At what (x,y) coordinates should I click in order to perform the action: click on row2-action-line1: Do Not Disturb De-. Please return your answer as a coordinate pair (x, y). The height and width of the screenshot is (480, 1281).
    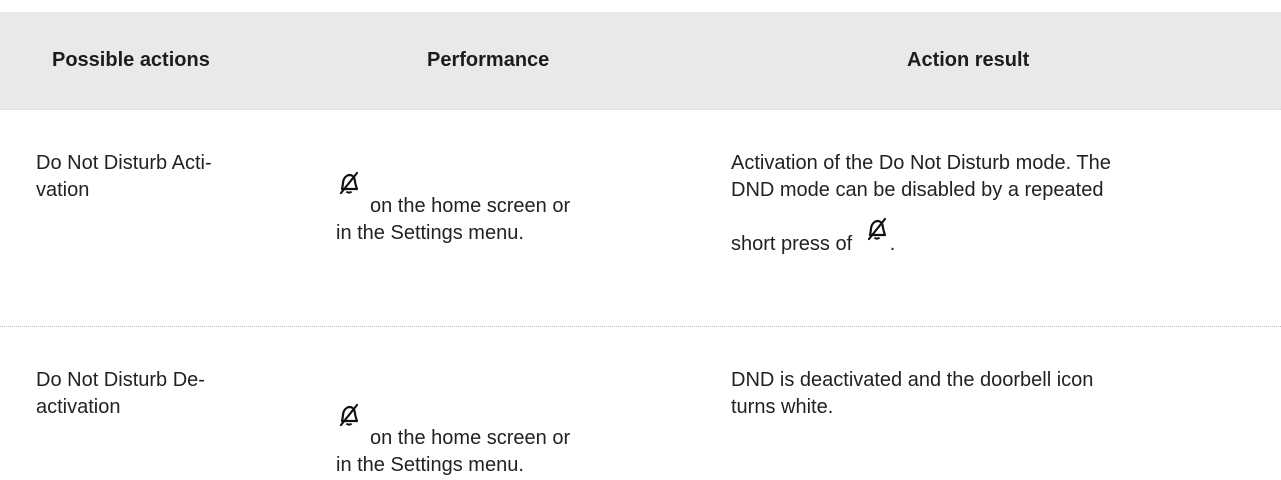
    Looking at the image, I should click on (120, 380).